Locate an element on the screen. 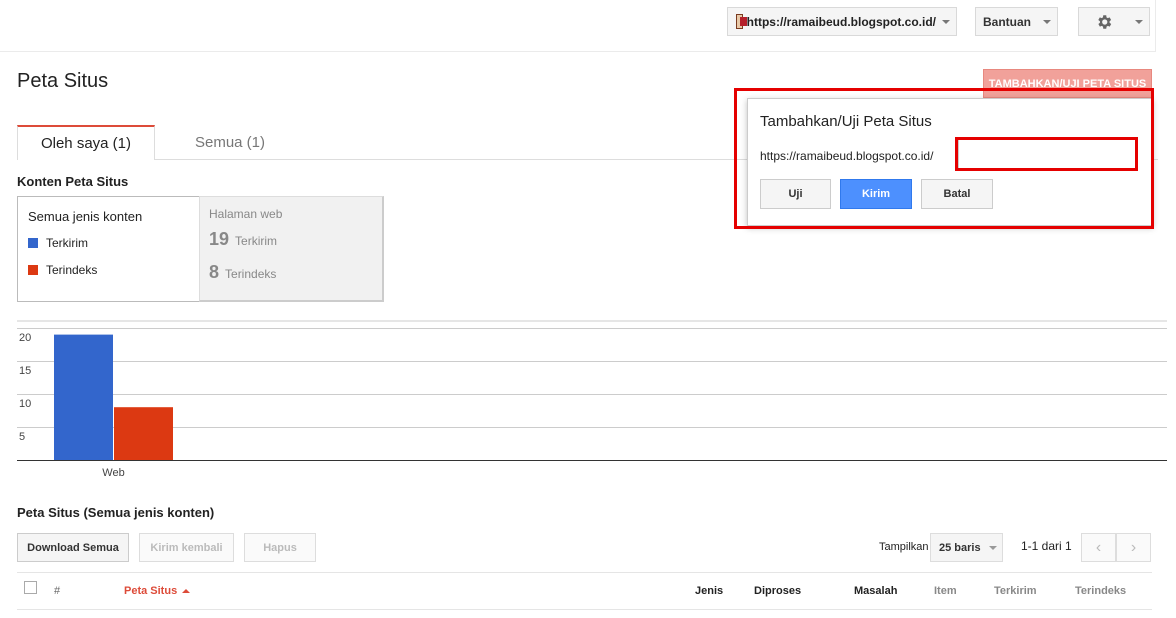  next-page-button: › is located at coordinates (1133, 547).